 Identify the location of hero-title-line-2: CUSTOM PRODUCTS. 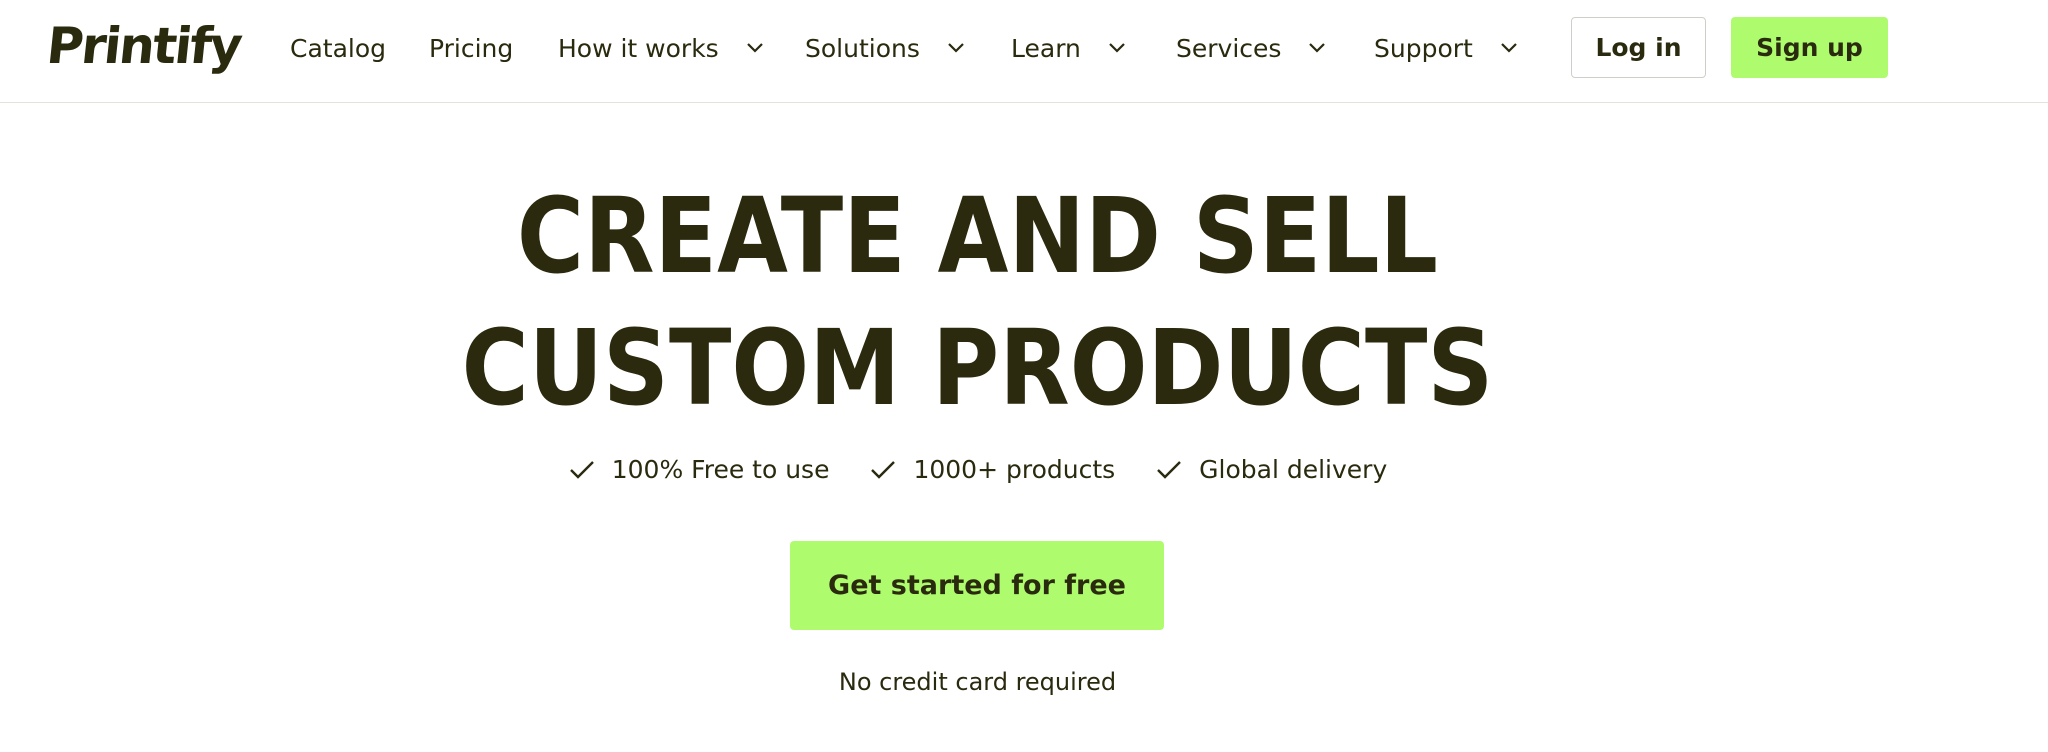
(977, 368).